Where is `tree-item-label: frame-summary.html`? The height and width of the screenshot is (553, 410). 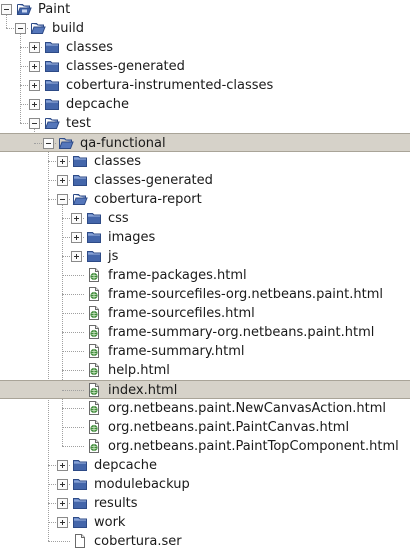 tree-item-label: frame-summary.html is located at coordinates (176, 351).